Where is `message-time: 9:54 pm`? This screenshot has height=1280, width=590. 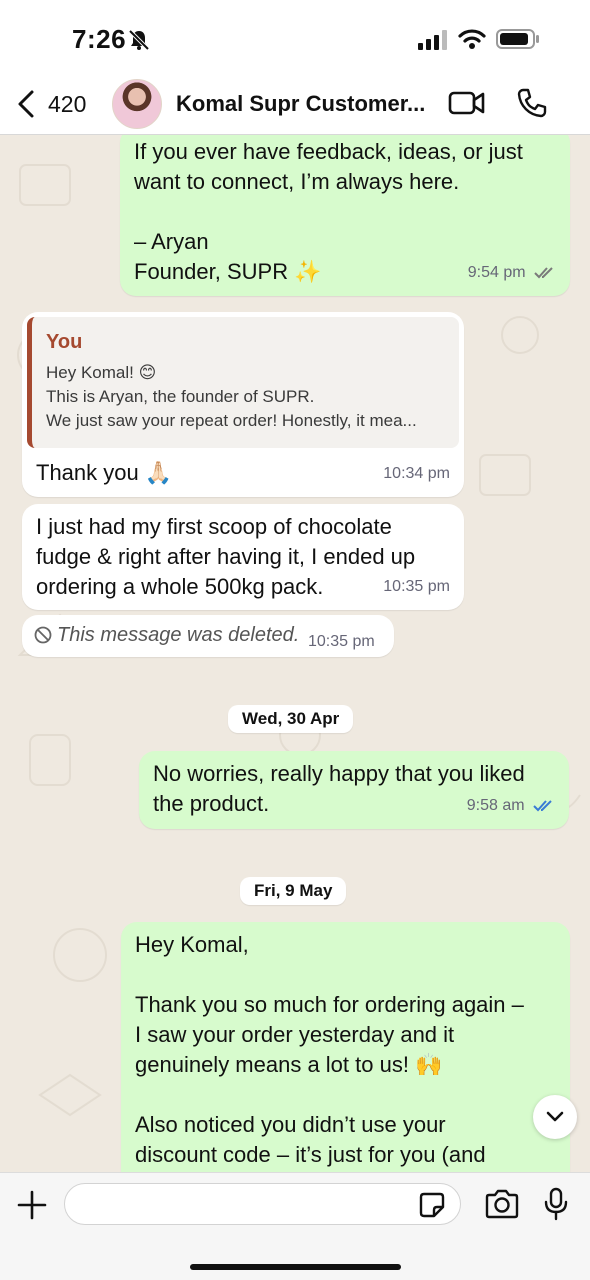
message-time: 9:54 pm is located at coordinates (496, 272).